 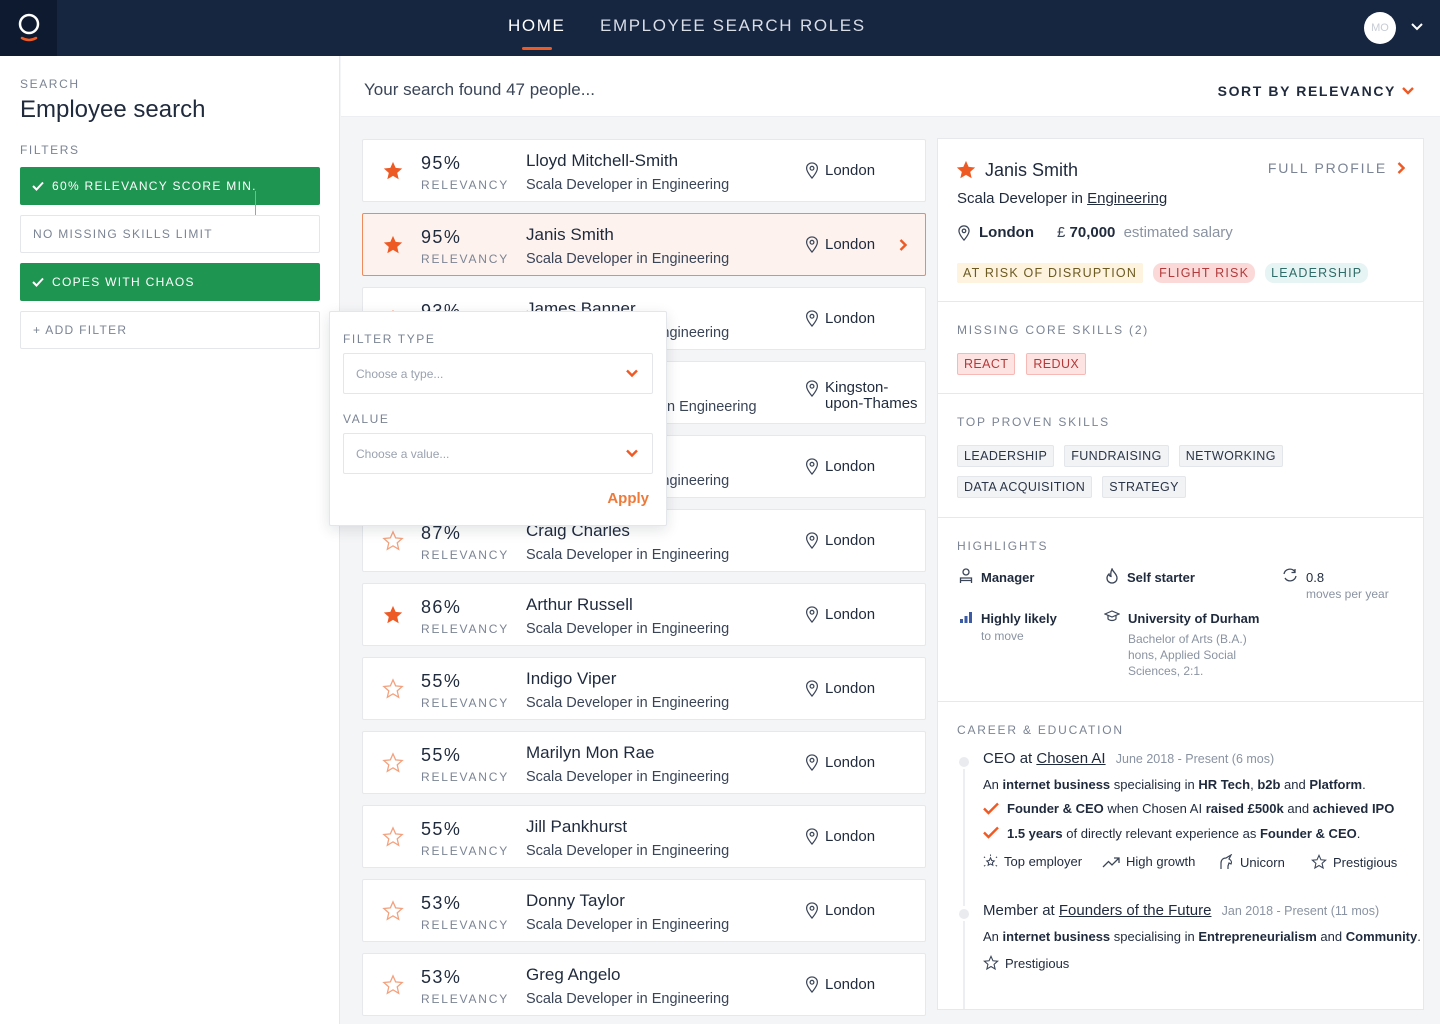 What do you see at coordinates (170, 234) in the screenshot?
I see `filter-missing-skills-chip: NO MISSING SKILLS LIMIT` at bounding box center [170, 234].